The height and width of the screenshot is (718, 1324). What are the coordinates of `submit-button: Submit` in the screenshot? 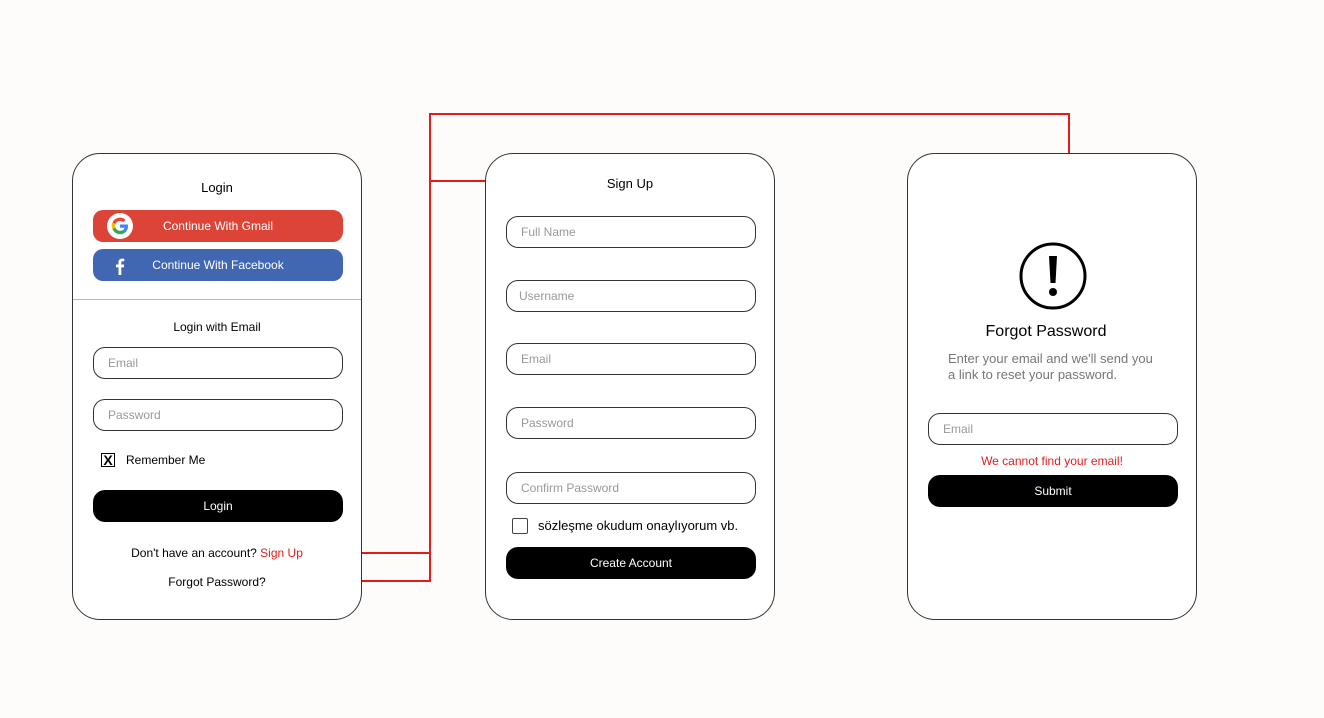 It's located at (1053, 491).